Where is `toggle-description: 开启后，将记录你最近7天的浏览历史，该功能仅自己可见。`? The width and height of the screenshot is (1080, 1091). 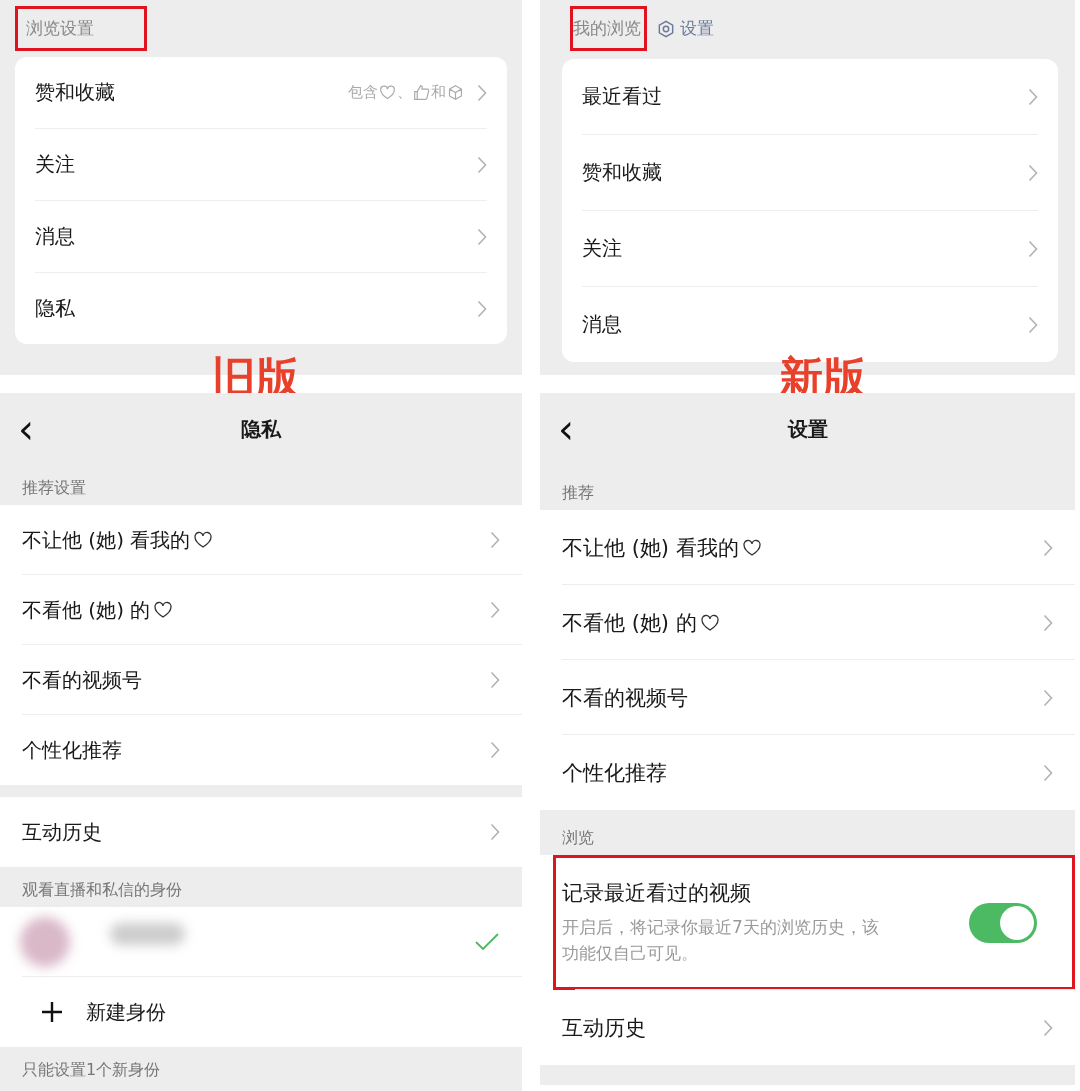
toggle-description: 开启后，将记录你最近7天的浏览历史，该功能仅自己可见。 is located at coordinates (721, 940).